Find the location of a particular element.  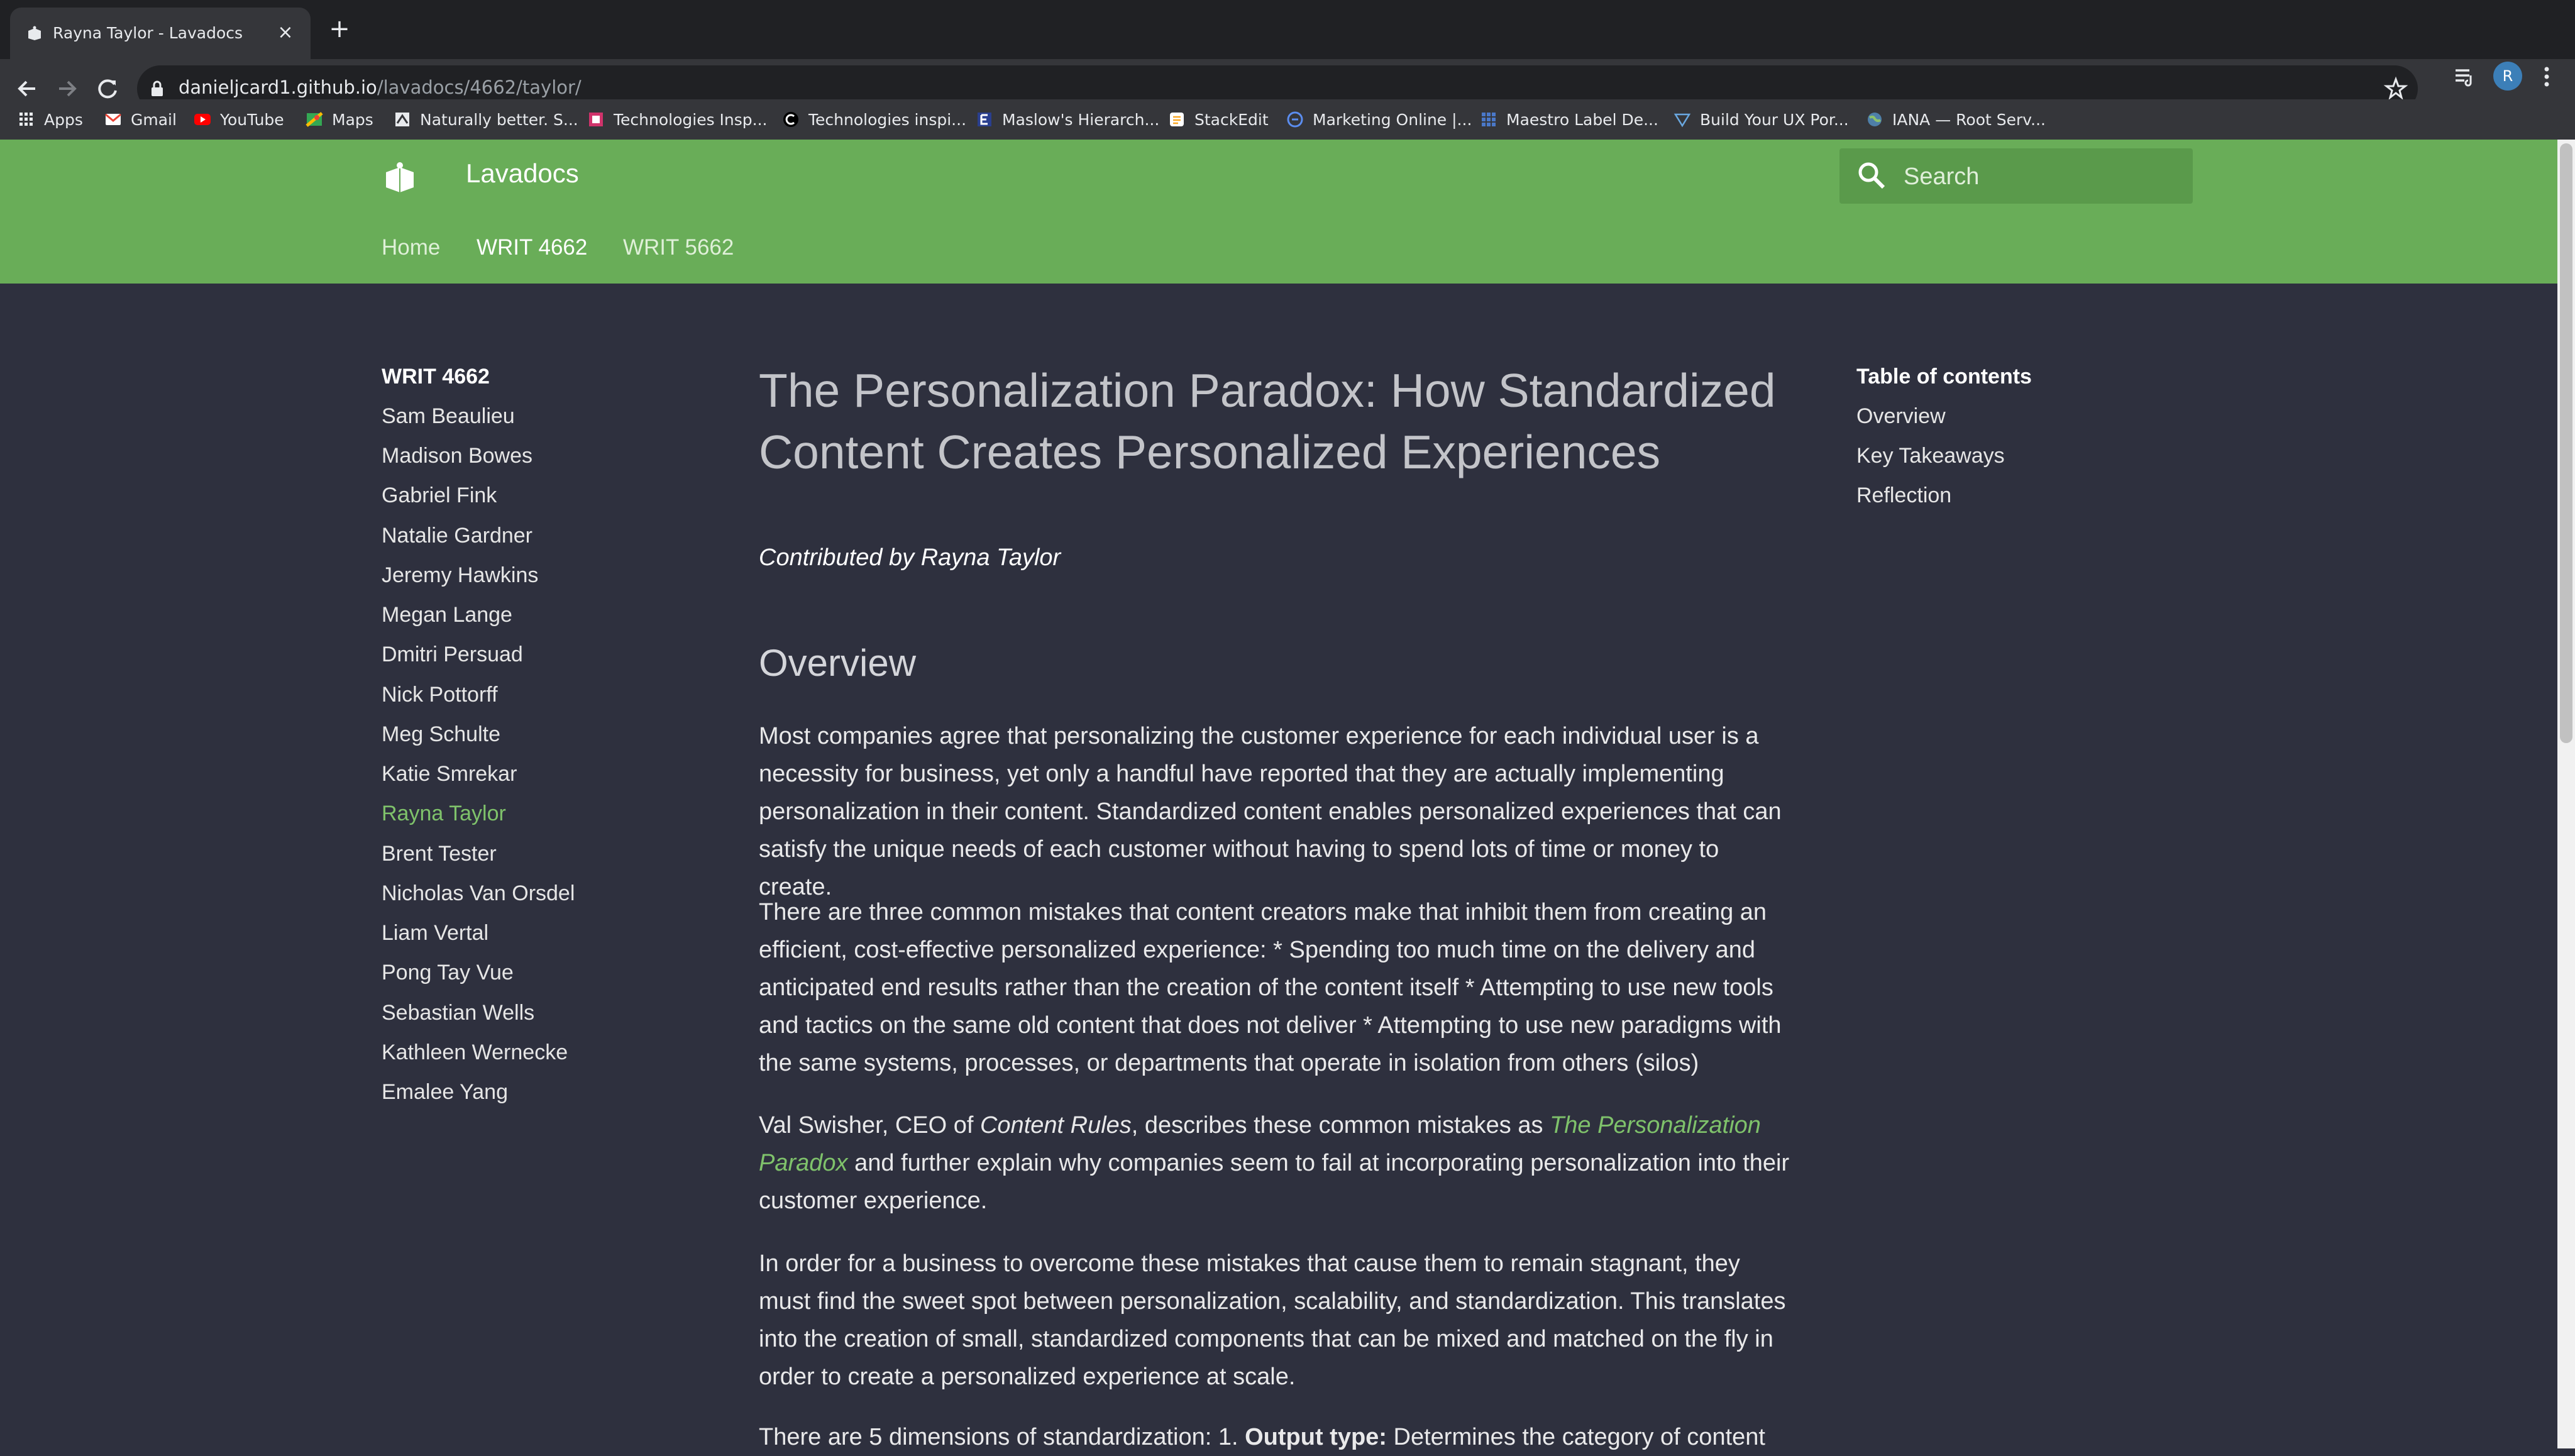

sidebar-item: Nick Pottorff is located at coordinates (440, 695).